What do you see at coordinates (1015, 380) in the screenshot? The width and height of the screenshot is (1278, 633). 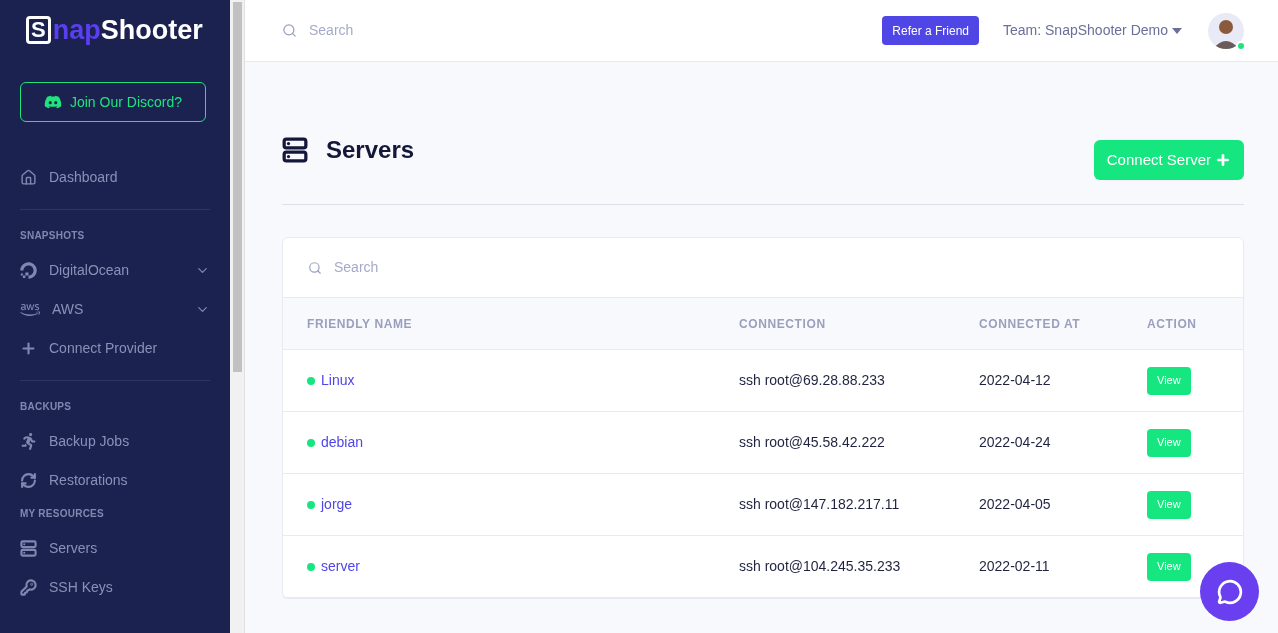 I see `table-cell-text: 2022-04-12` at bounding box center [1015, 380].